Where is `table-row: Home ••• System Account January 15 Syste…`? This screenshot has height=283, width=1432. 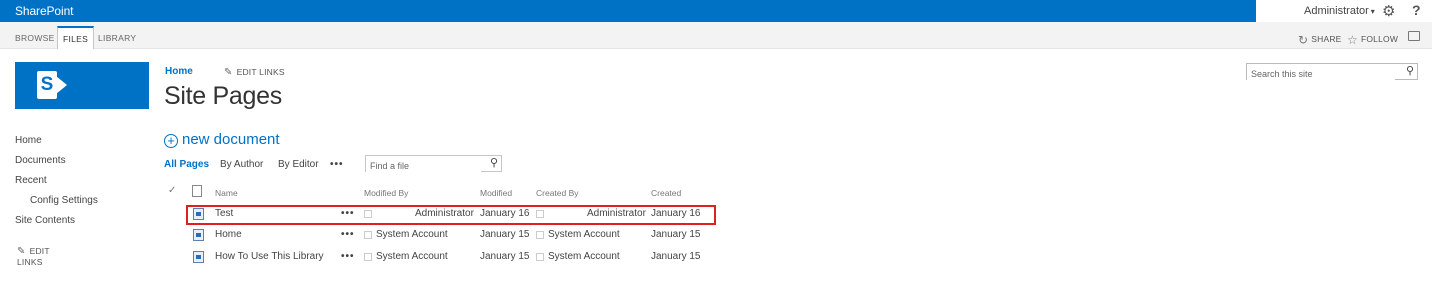 table-row: Home ••• System Account January 15 Syste… is located at coordinates (360, 236).